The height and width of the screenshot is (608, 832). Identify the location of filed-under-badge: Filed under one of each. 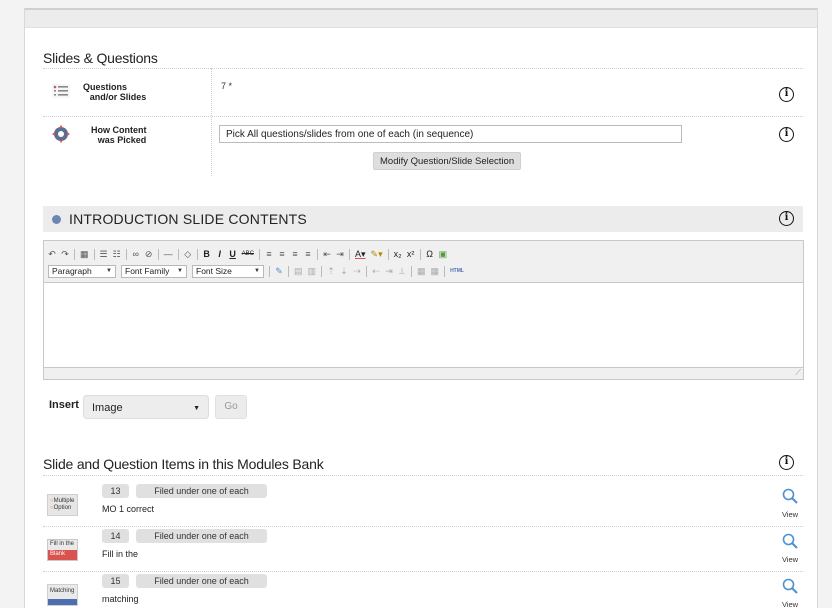
(201, 581).